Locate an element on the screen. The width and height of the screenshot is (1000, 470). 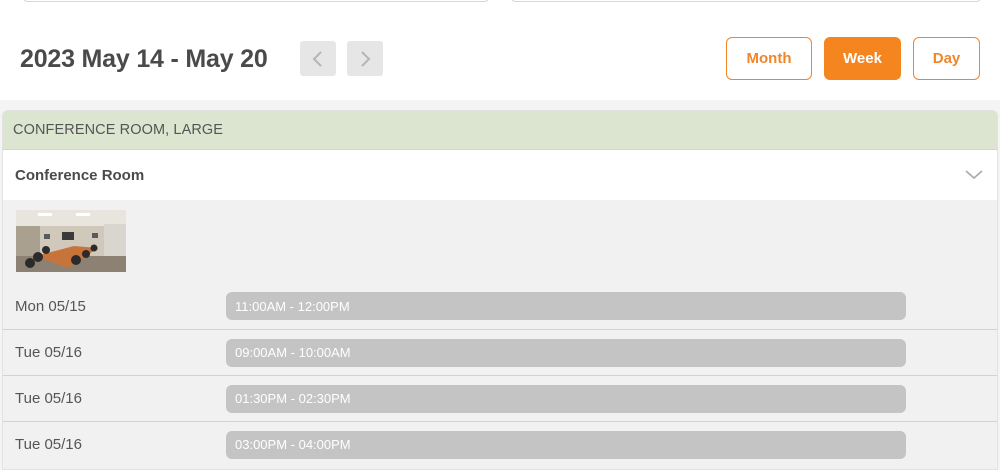
time-slot-button: 01:30PM - 02:30PM is located at coordinates (566, 398).